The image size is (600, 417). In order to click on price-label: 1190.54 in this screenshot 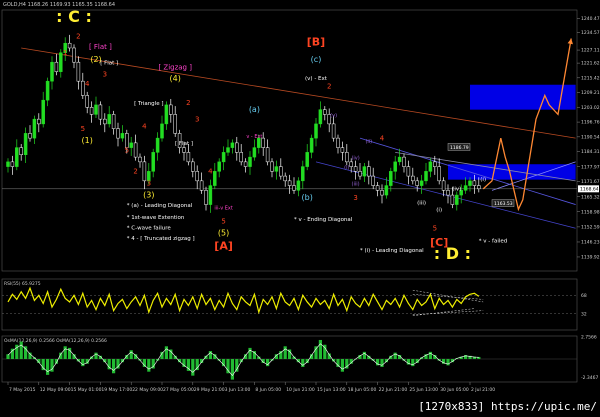, I will do `click(590, 137)`.